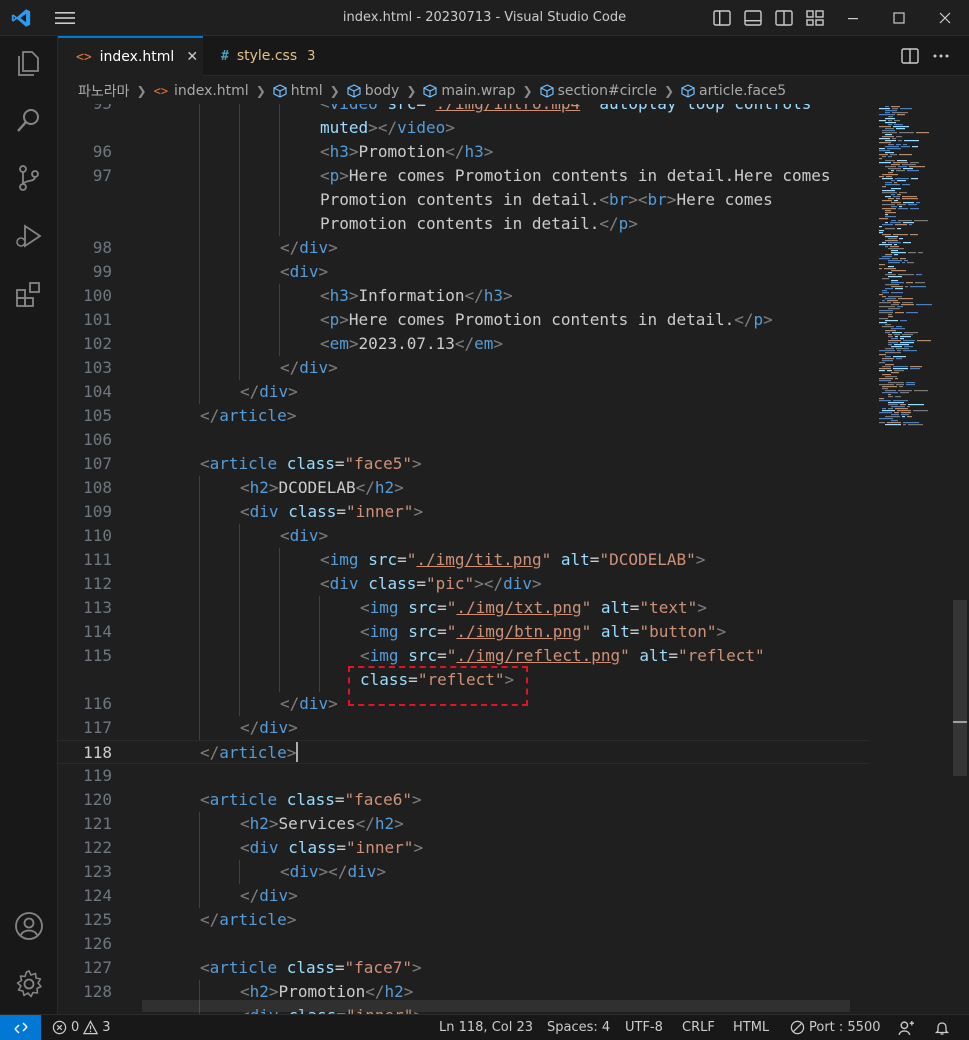  I want to click on code-line: 123 <div></div>, so click(463, 872).